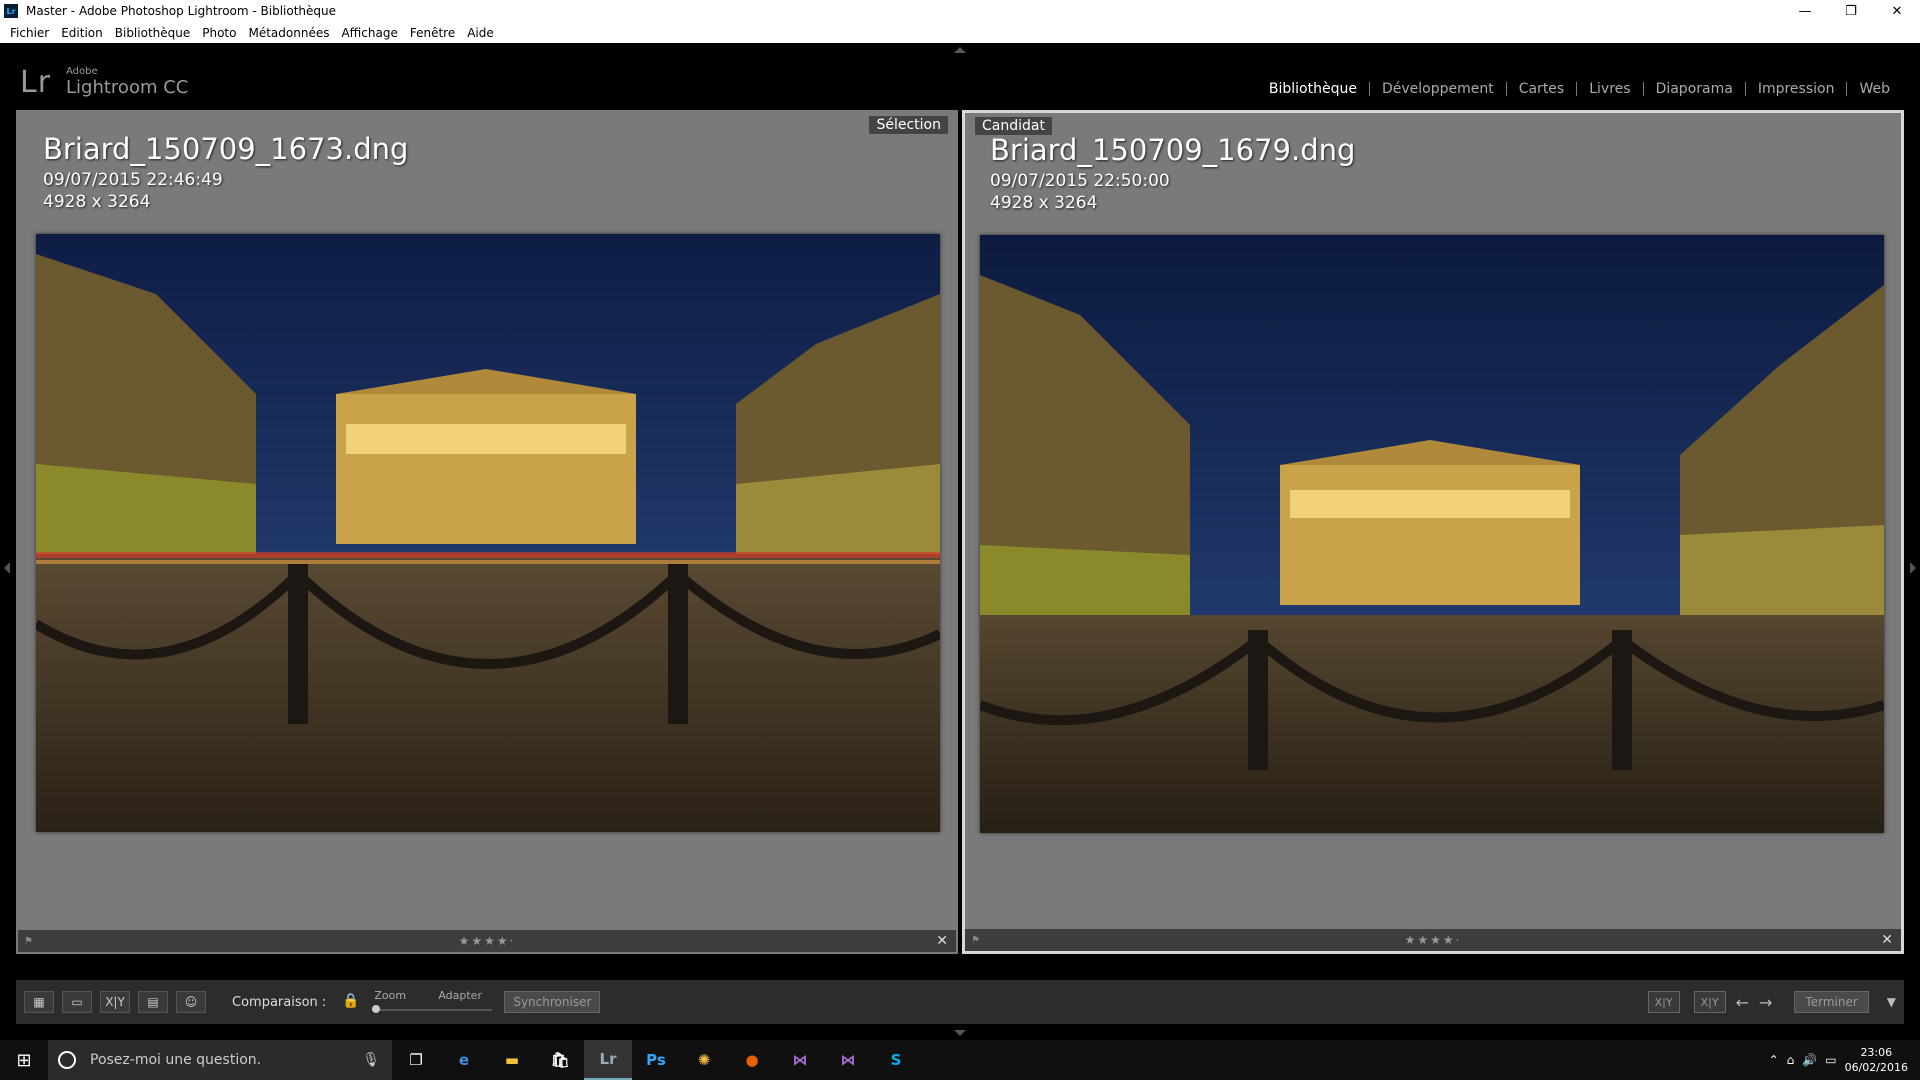  I want to click on time-label: 23:06, so click(1876, 1052).